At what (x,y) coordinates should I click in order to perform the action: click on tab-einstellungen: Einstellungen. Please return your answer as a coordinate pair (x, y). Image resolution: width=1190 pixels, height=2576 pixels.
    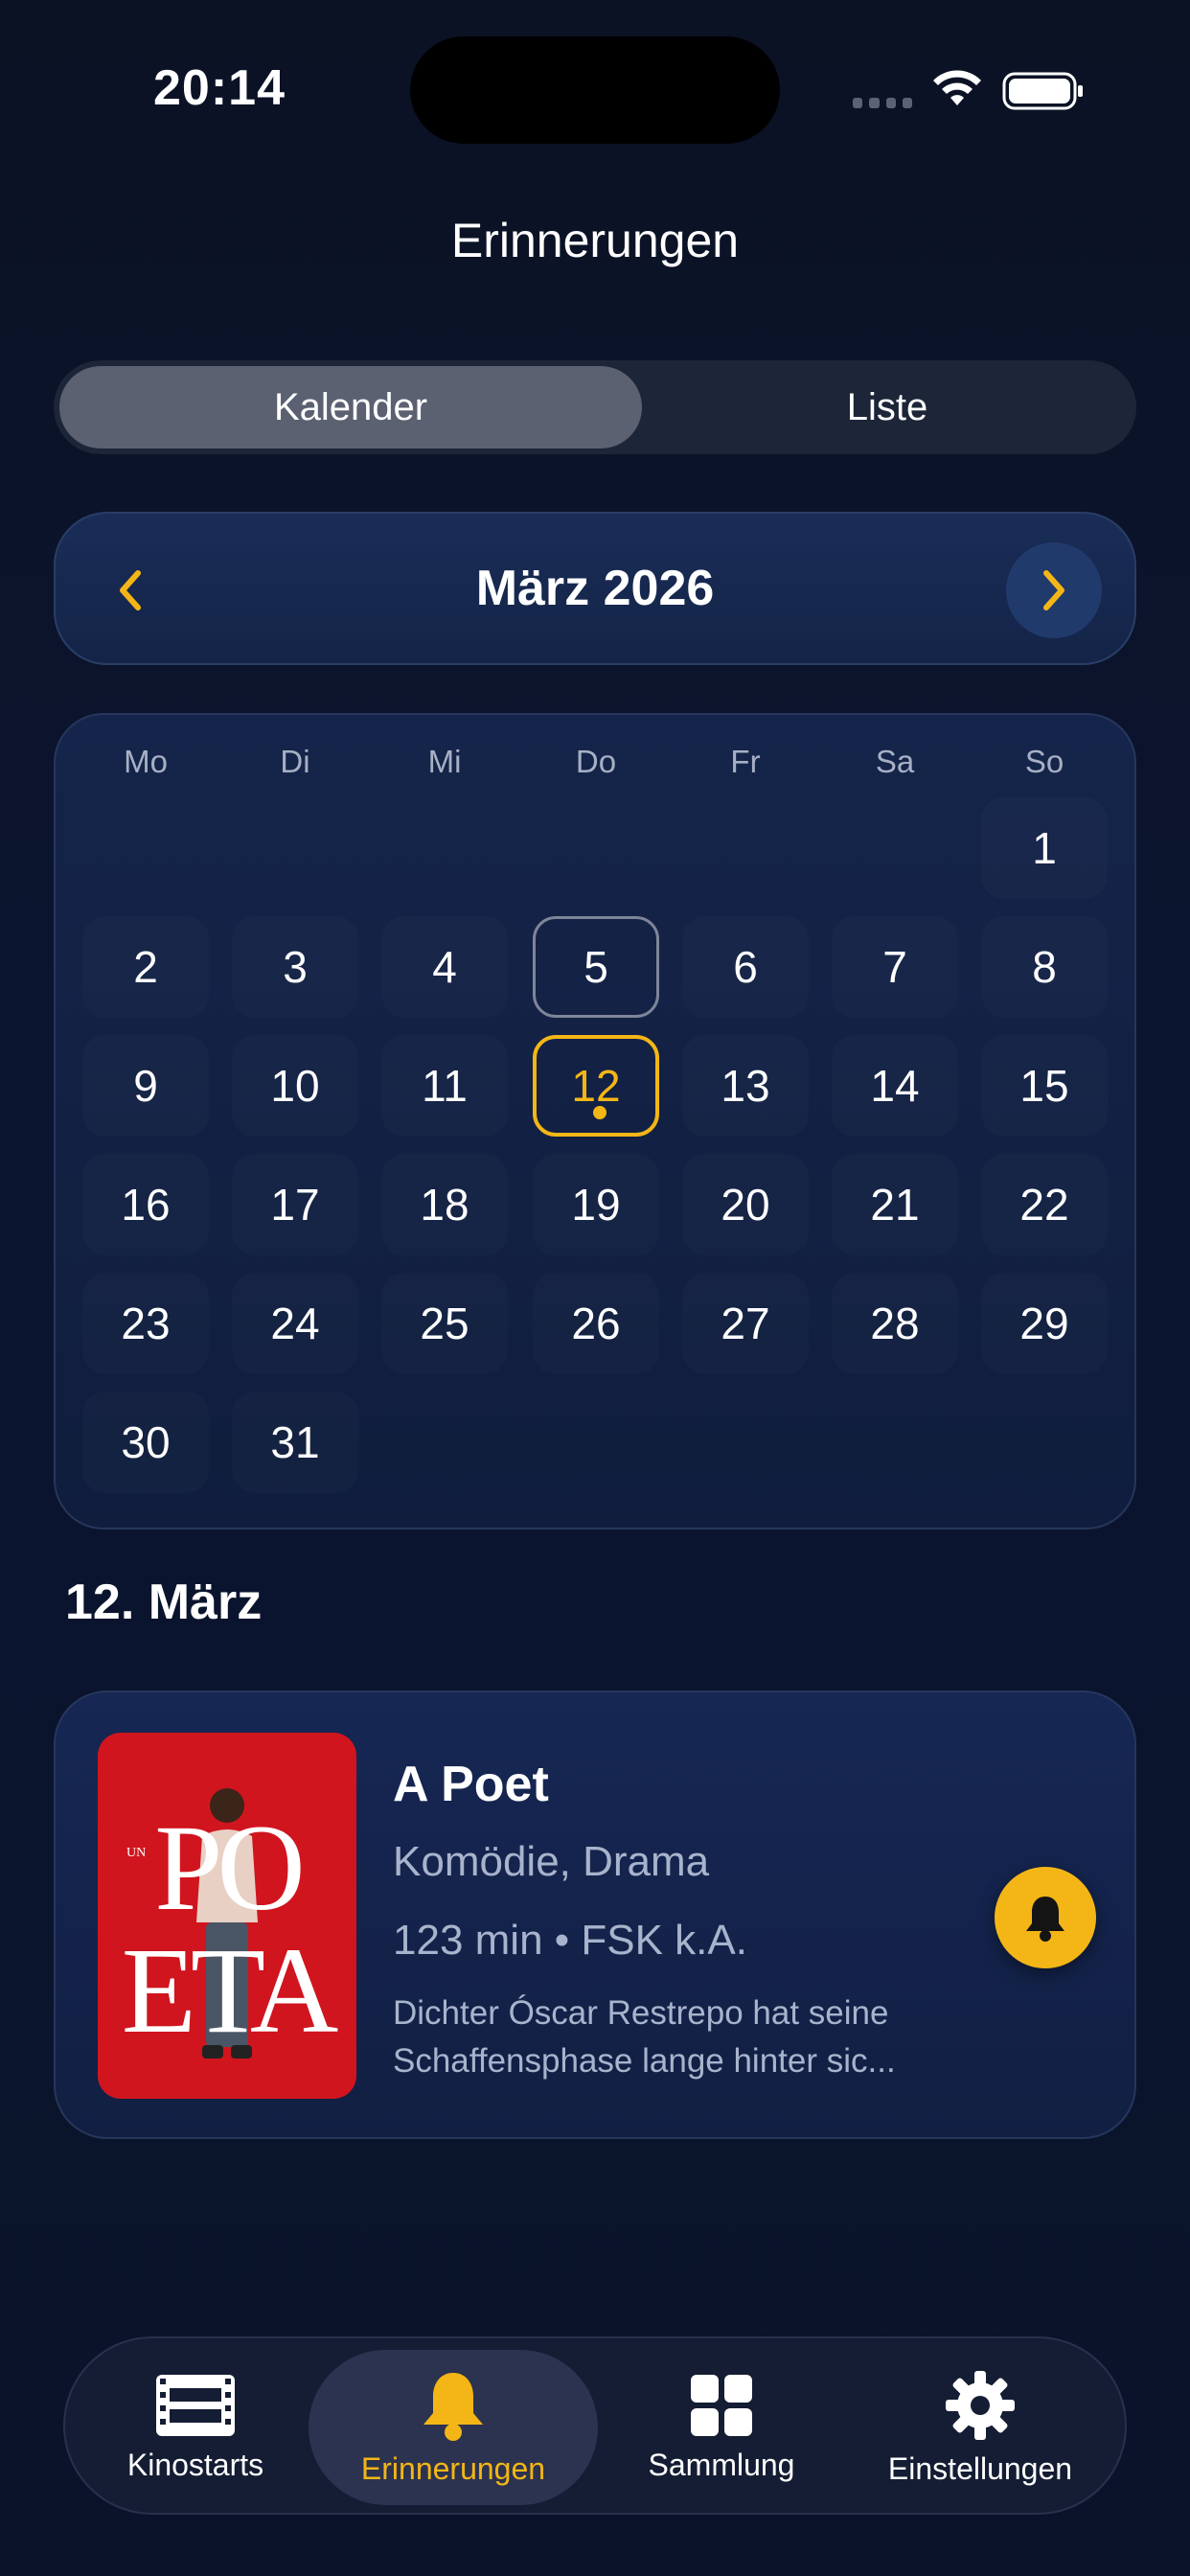
    Looking at the image, I should click on (981, 2427).